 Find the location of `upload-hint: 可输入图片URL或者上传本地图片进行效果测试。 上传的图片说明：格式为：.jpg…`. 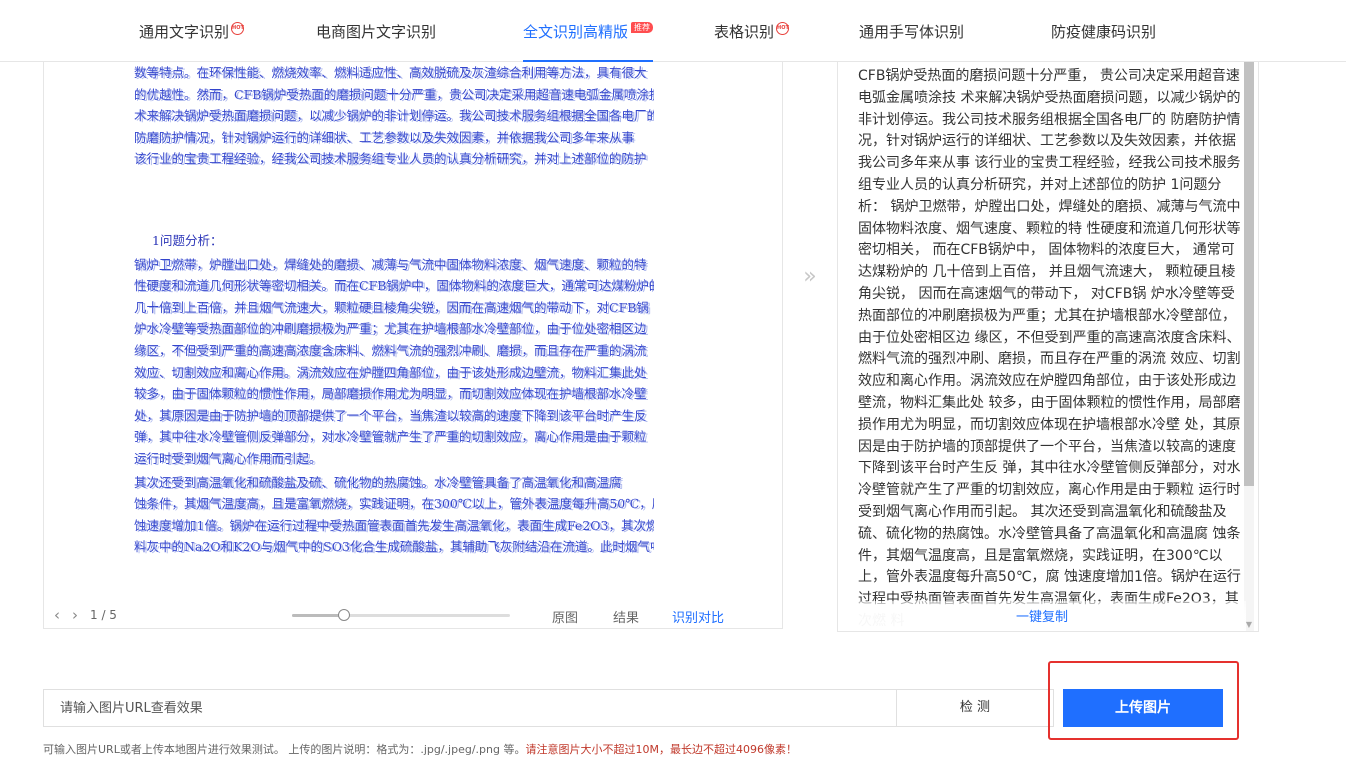

upload-hint: 可输入图片URL或者上传本地图片进行效果测试。 上传的图片说明：格式为：.jpg… is located at coordinates (420, 749).